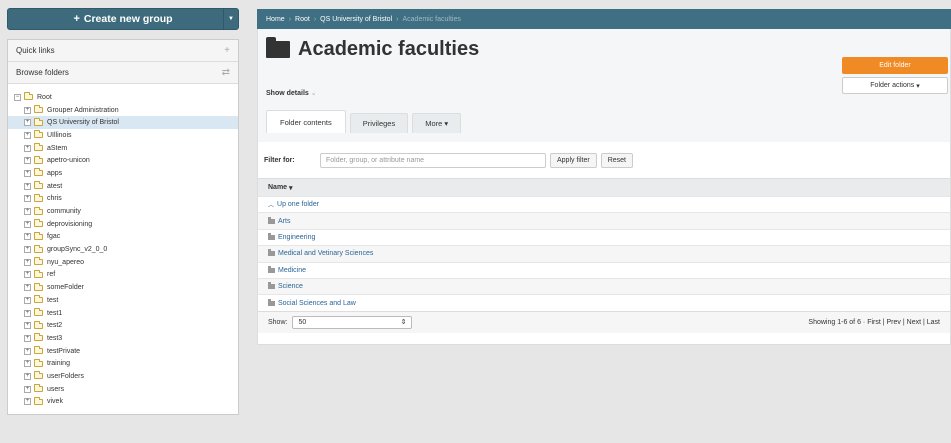 The height and width of the screenshot is (443, 951). What do you see at coordinates (573, 160) in the screenshot?
I see `apply-filter-button: Apply filter` at bounding box center [573, 160].